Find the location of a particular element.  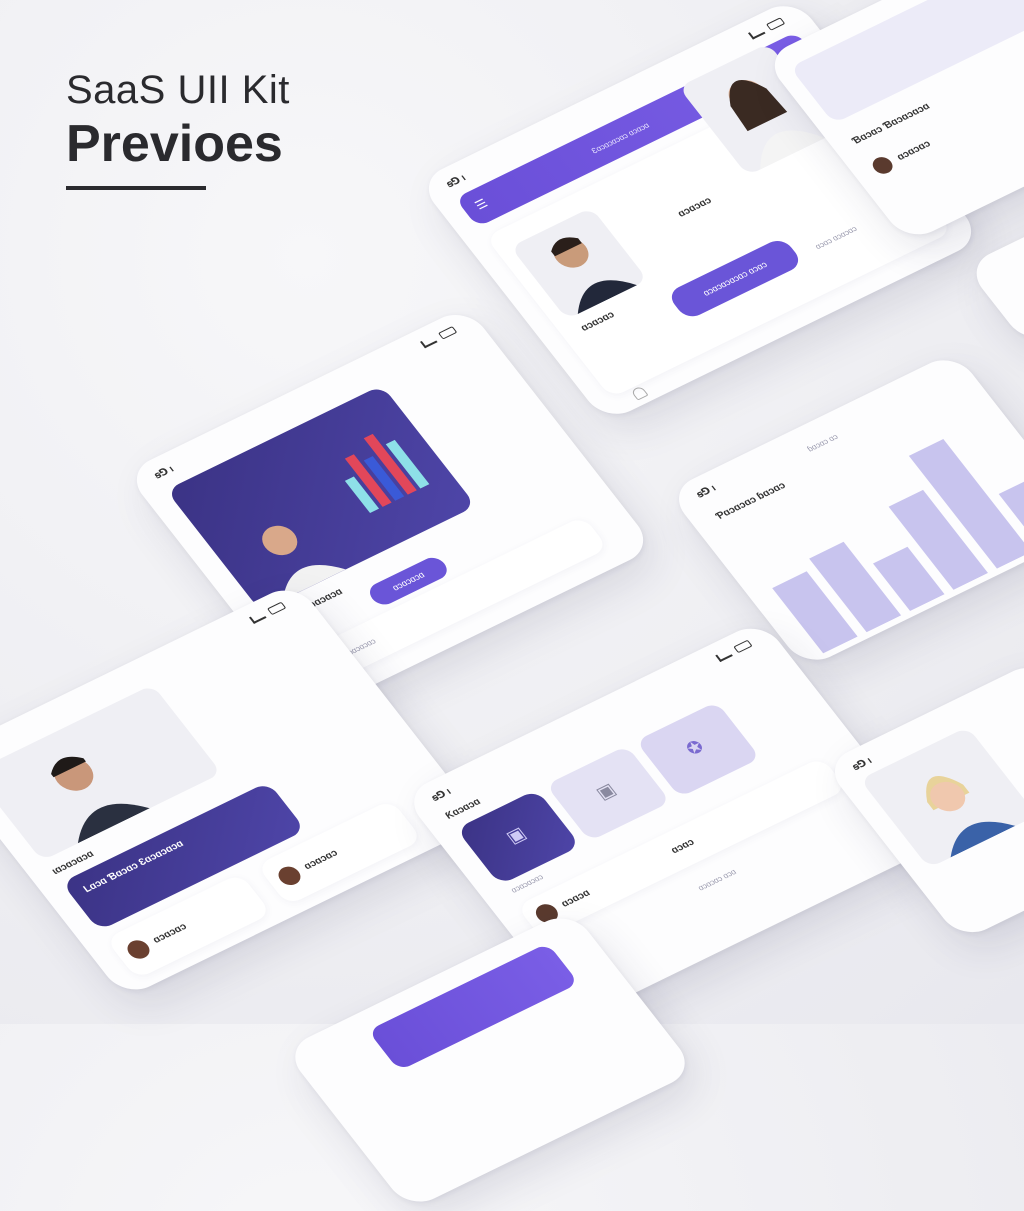

hero-area is located at coordinates (906, 62).